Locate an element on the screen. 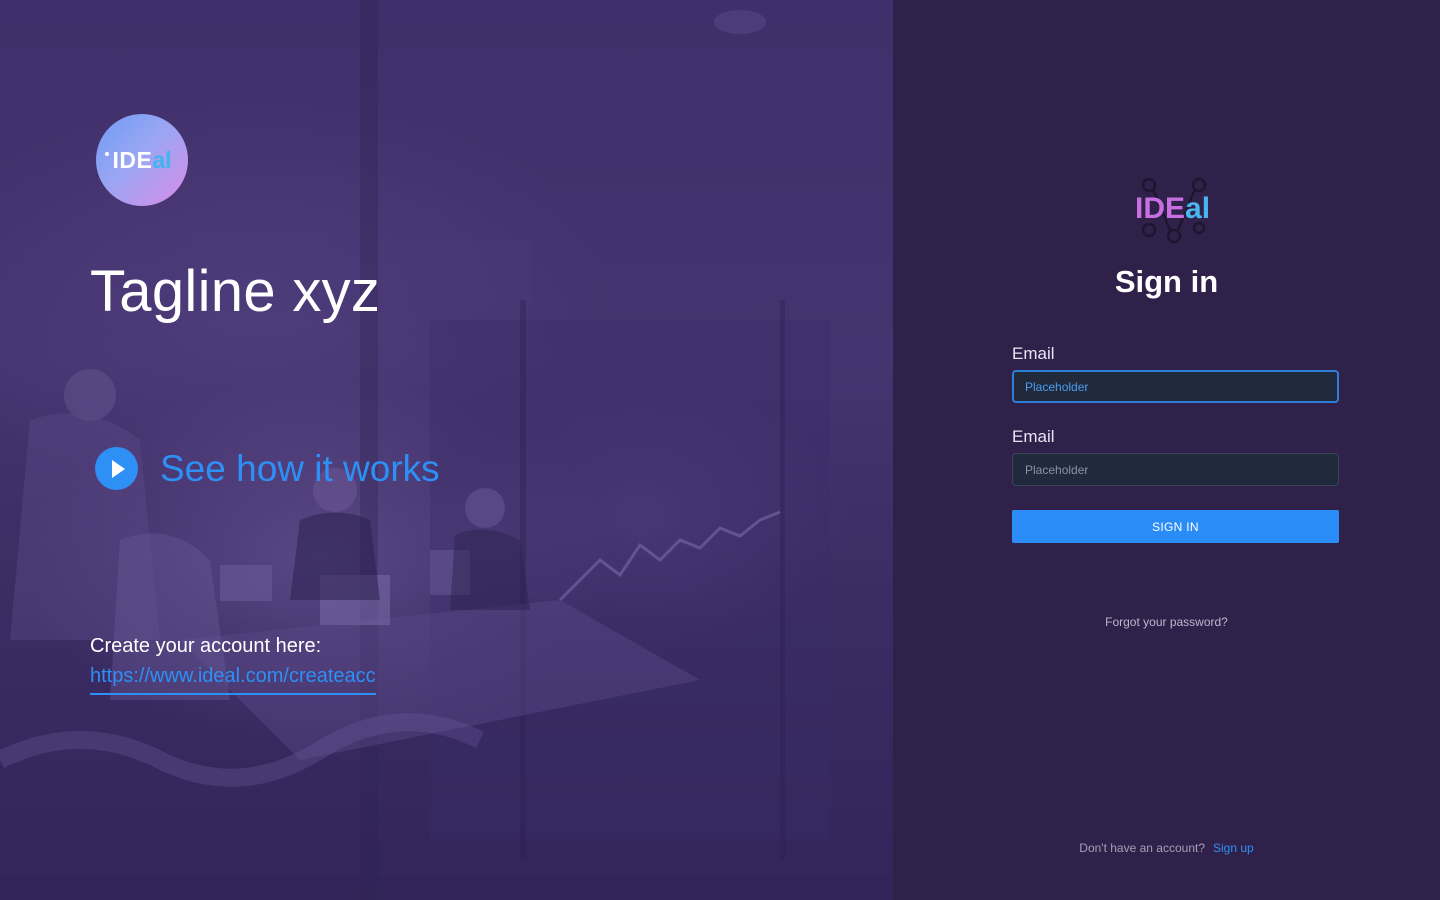 The height and width of the screenshot is (900, 1440). play-icon is located at coordinates (116, 468).